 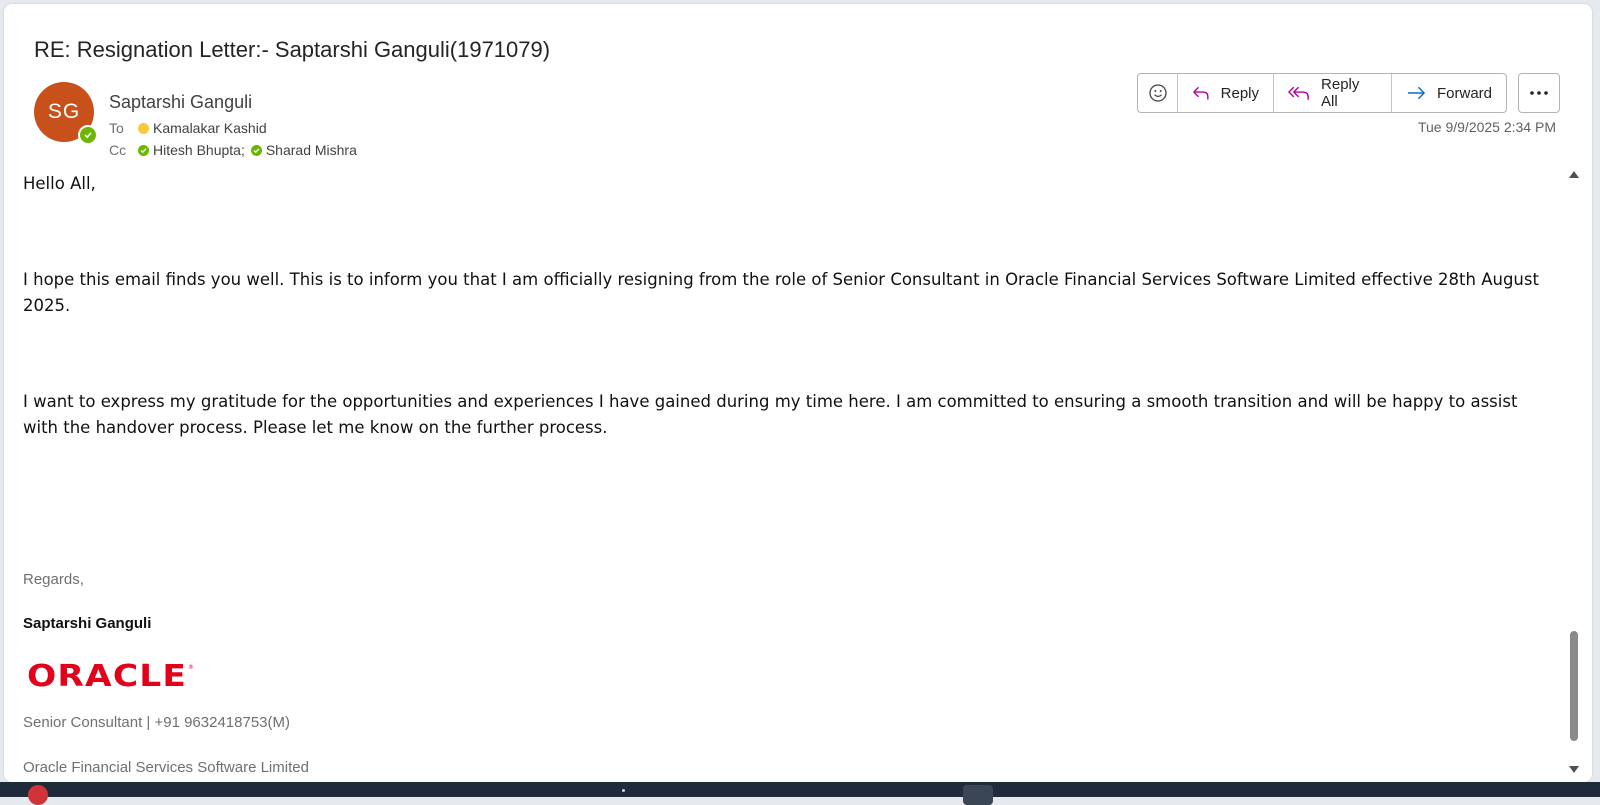 What do you see at coordinates (180, 102) in the screenshot?
I see `sender-name: Saptarshi Ganguli` at bounding box center [180, 102].